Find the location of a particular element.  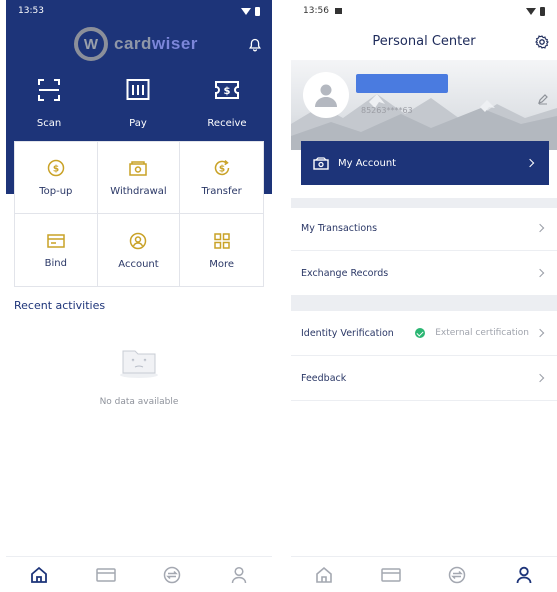

default-avatar-icon is located at coordinates (326, 95).